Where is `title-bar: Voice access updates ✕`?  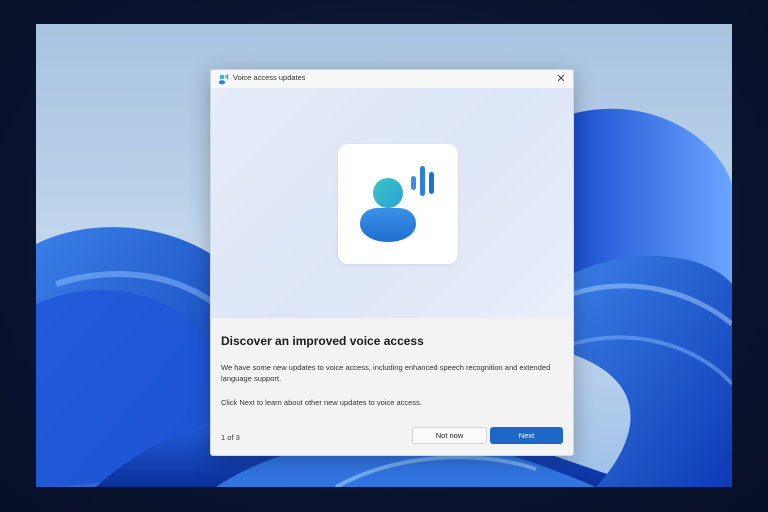 title-bar: Voice access updates ✕ is located at coordinates (392, 79).